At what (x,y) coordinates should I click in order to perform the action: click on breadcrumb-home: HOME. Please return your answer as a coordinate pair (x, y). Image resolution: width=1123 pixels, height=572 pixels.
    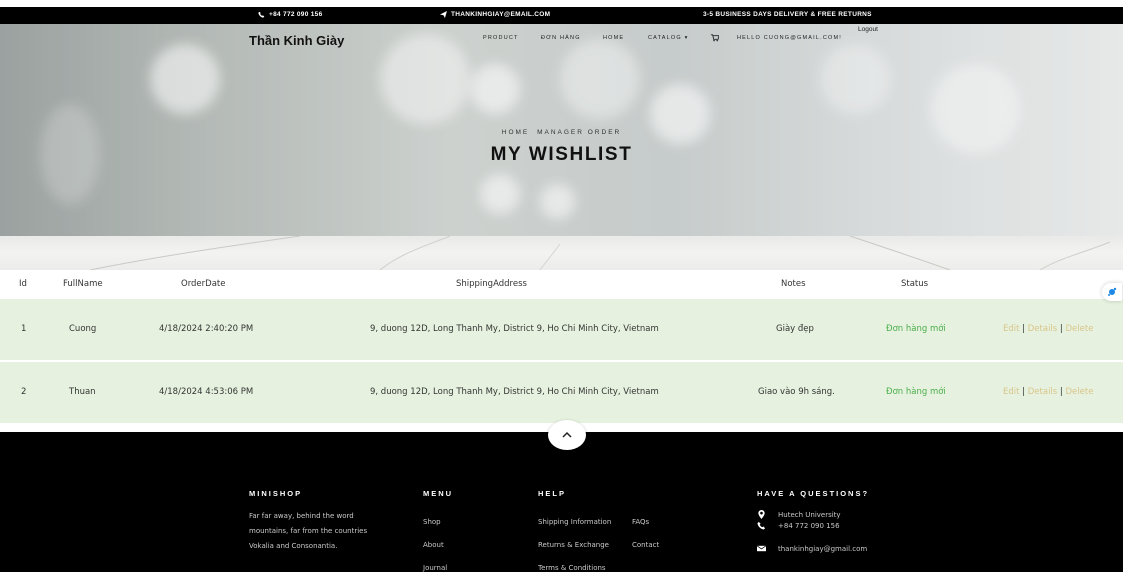
    Looking at the image, I should click on (516, 132).